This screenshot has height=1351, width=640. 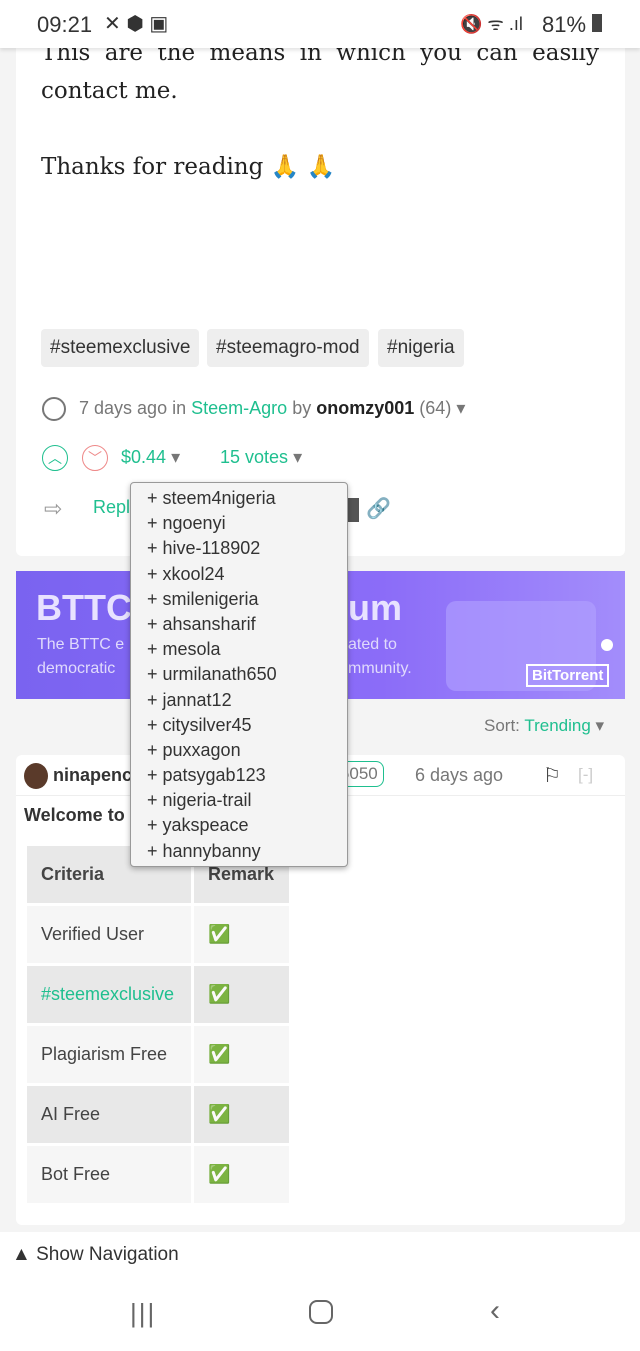 What do you see at coordinates (109, 934) in the screenshot?
I see `criteria-cell: Verified User` at bounding box center [109, 934].